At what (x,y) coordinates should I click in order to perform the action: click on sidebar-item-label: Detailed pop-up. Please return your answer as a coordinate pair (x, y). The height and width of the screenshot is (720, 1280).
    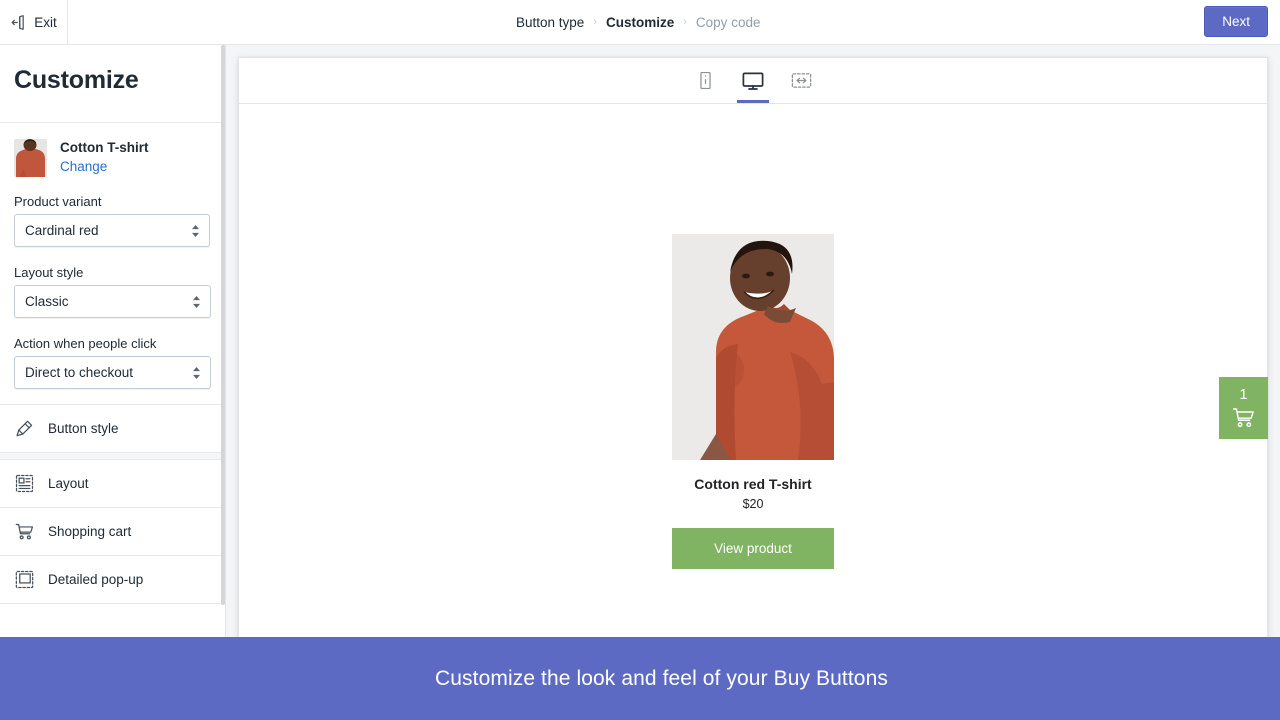
    Looking at the image, I should click on (96, 579).